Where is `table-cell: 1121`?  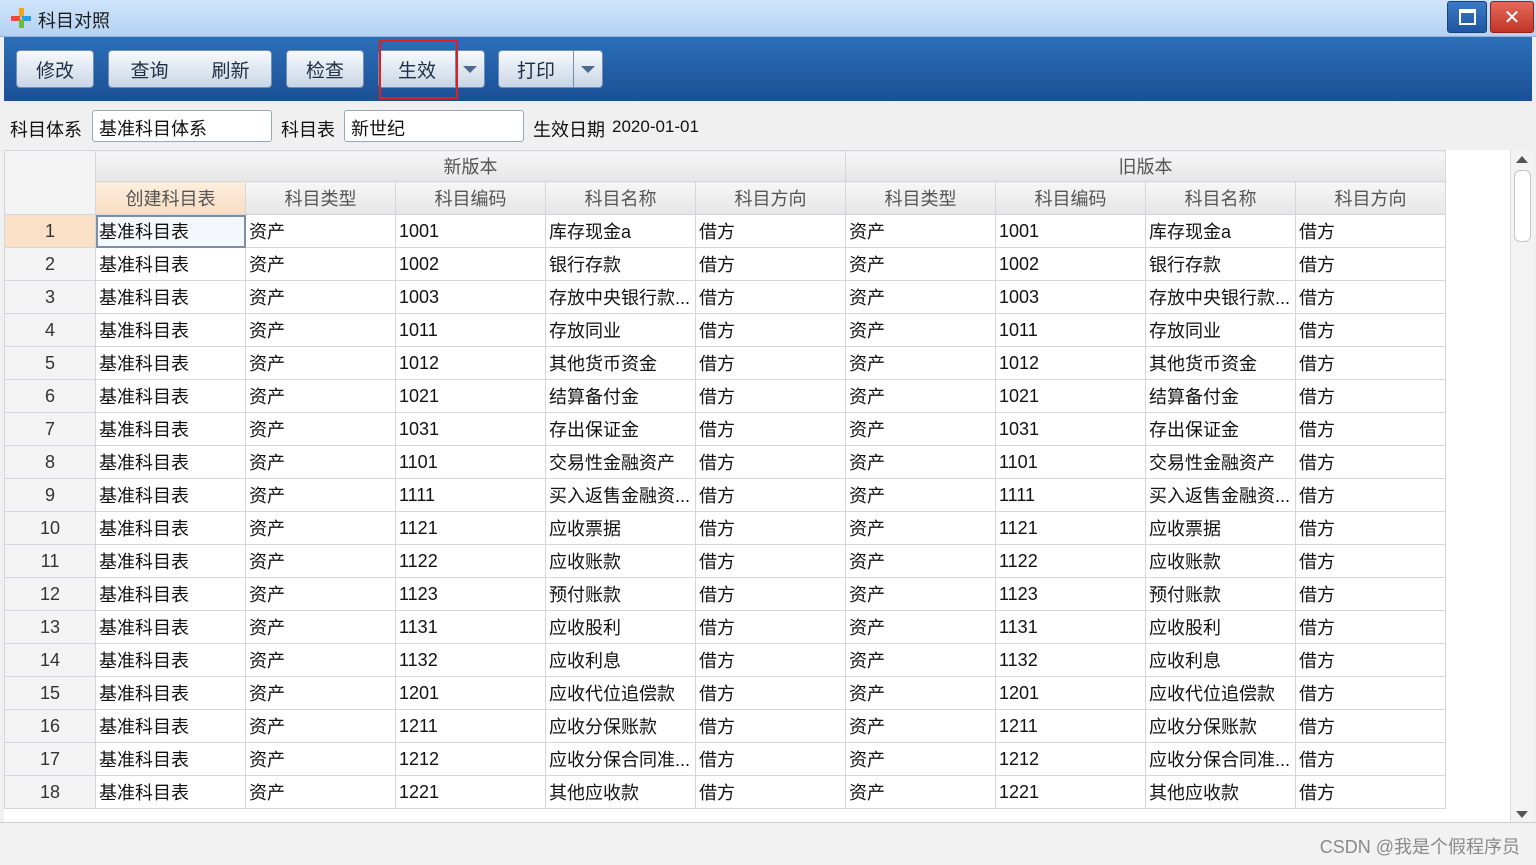
table-cell: 1121 is located at coordinates (470, 528).